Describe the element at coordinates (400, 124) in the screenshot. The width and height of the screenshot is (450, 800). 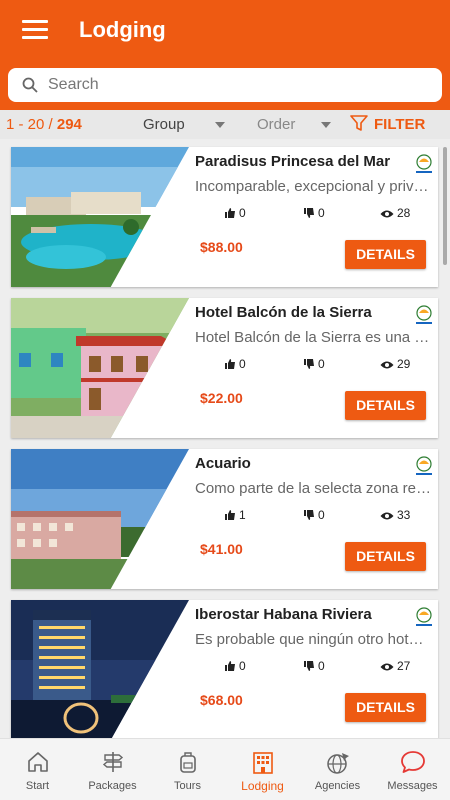
I see `filter-label: FILTER` at that location.